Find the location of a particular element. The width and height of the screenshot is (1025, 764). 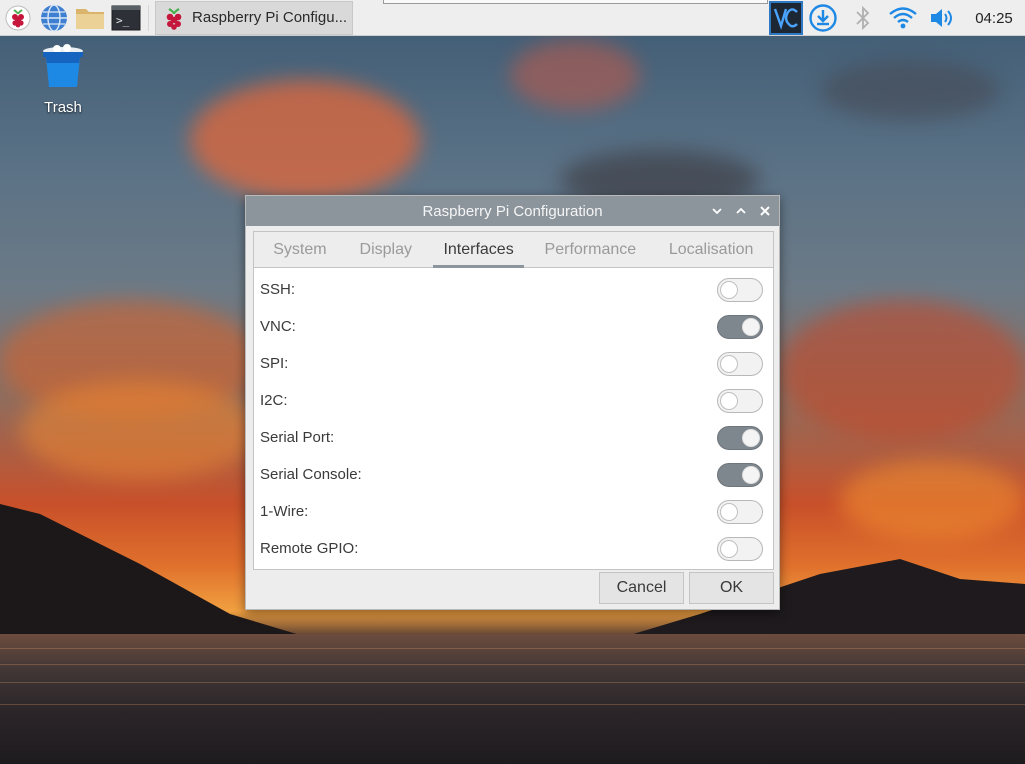

dialog-title: Raspberry Pi Configuration is located at coordinates (512, 211).